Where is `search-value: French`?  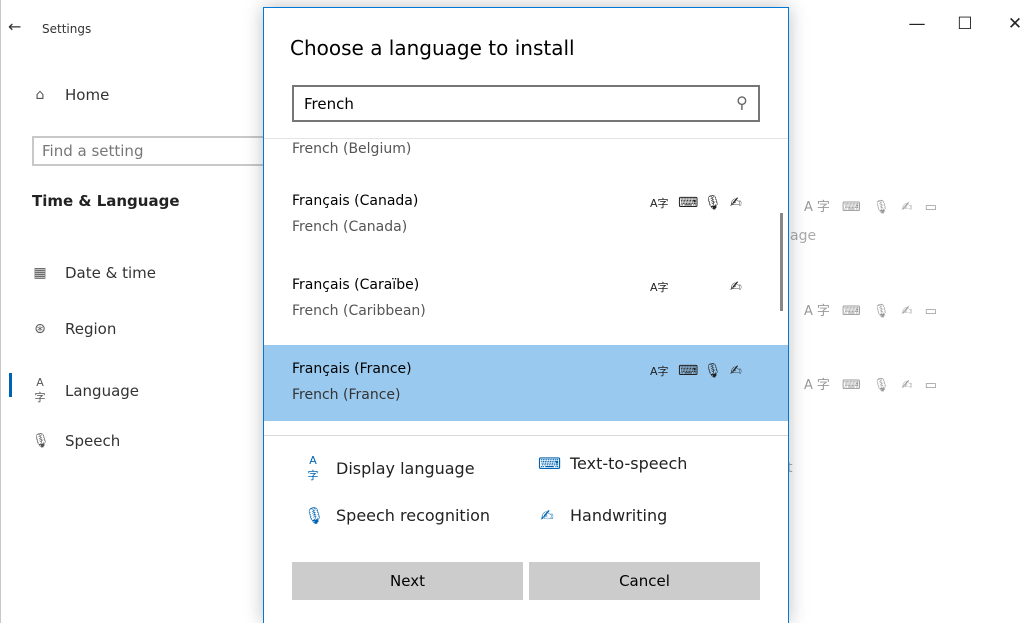
search-value: French is located at coordinates (329, 104).